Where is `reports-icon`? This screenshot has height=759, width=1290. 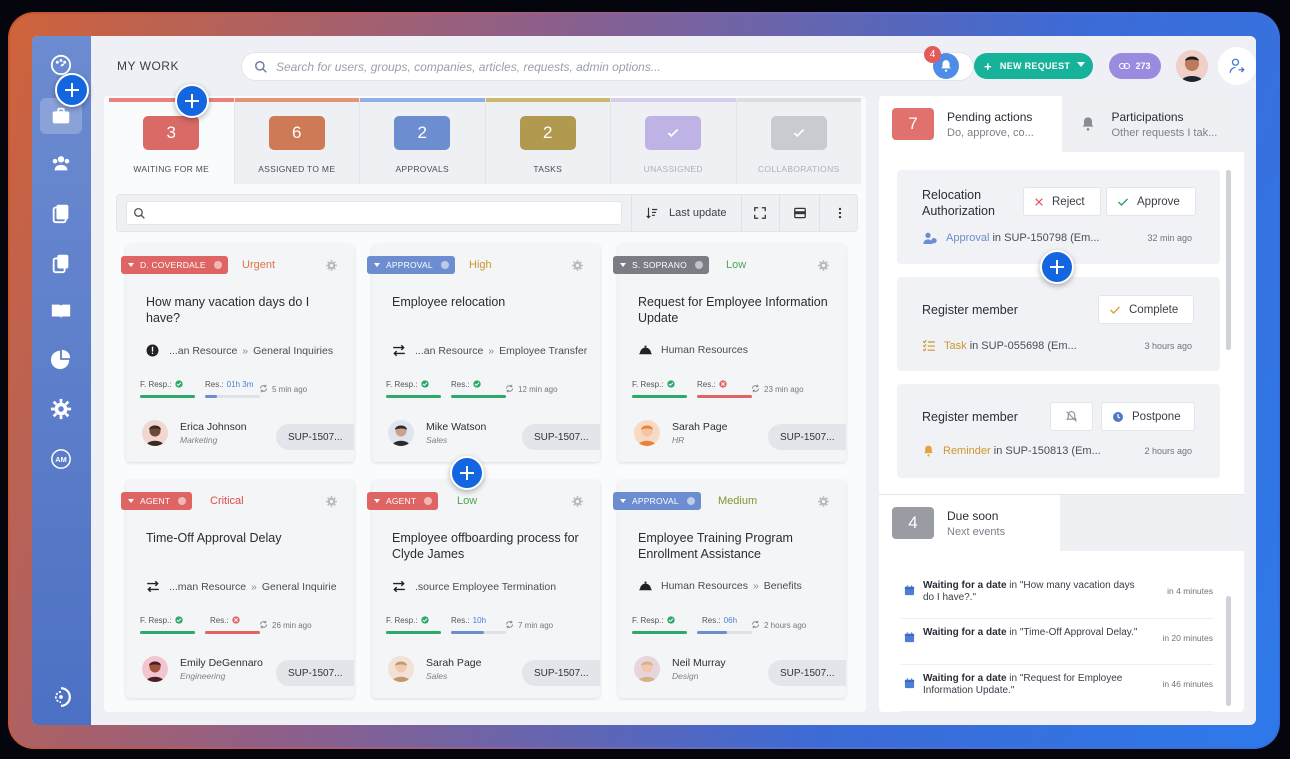 reports-icon is located at coordinates (61, 359).